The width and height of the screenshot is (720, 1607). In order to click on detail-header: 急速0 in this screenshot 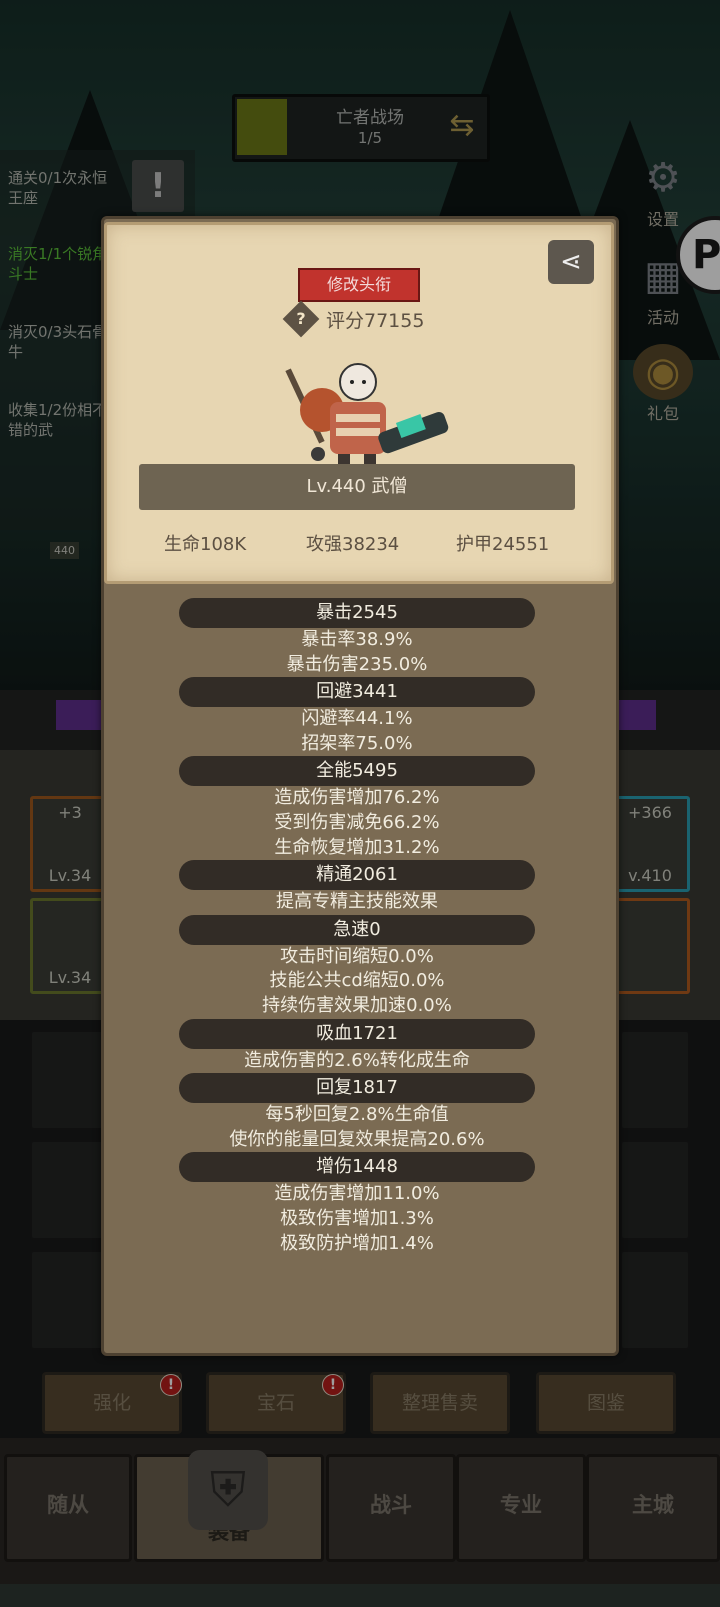, I will do `click(357, 929)`.